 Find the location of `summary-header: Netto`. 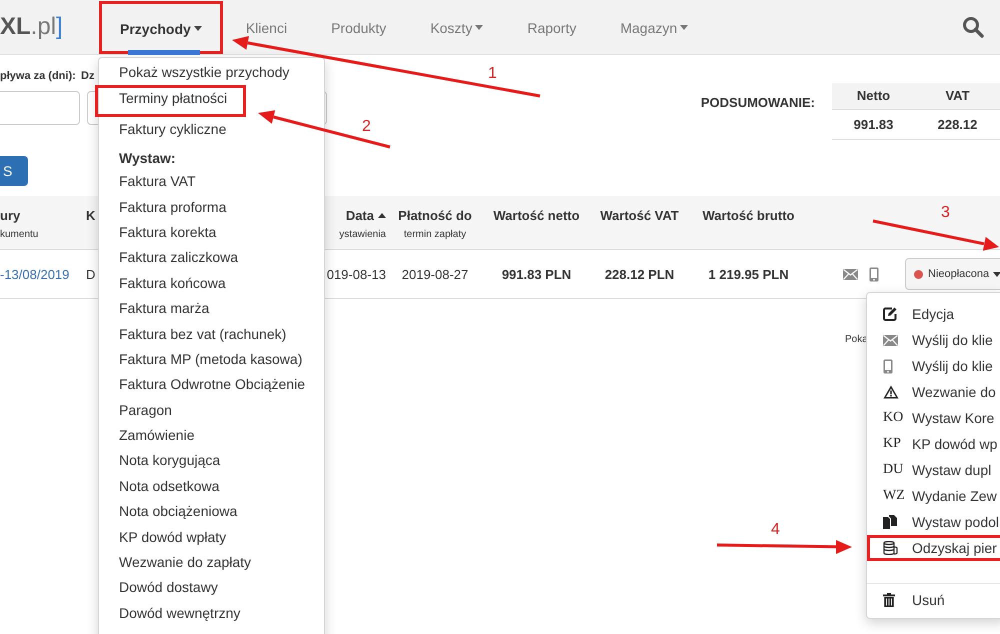

summary-header: Netto is located at coordinates (873, 96).